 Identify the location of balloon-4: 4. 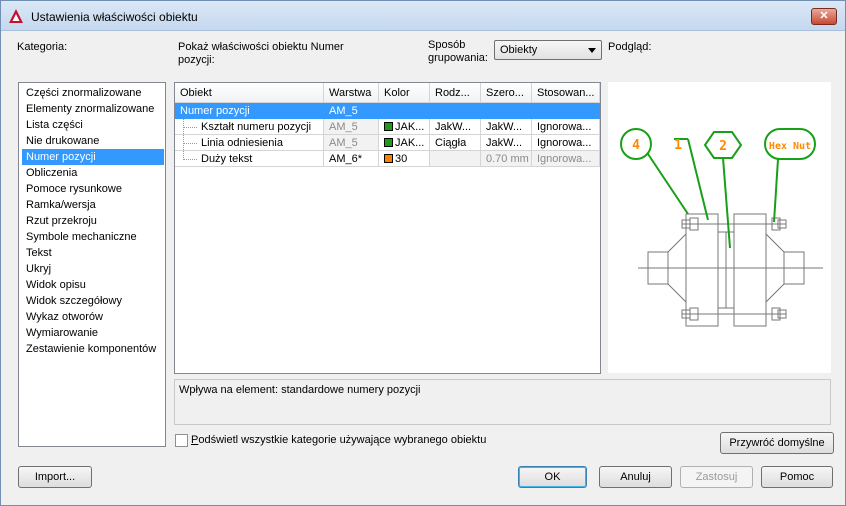
(636, 145).